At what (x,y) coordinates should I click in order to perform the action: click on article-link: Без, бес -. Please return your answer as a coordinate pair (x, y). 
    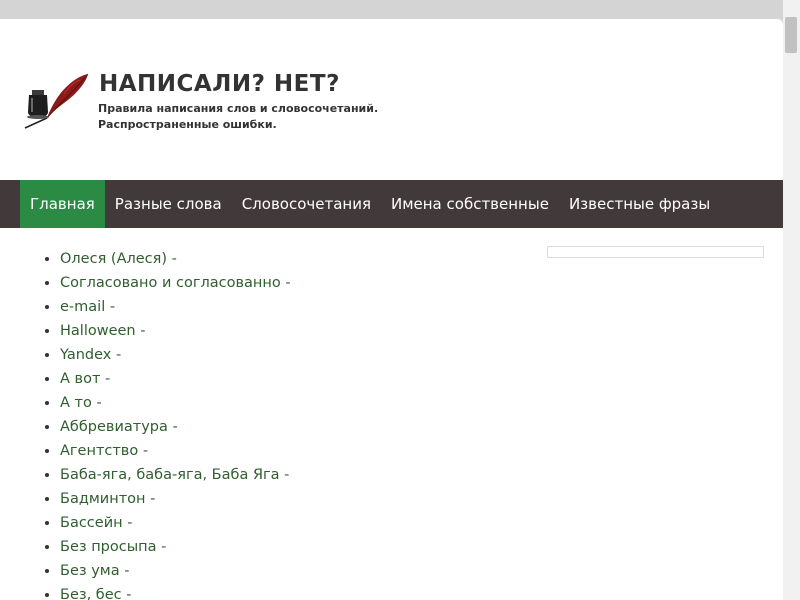
    Looking at the image, I should click on (95, 593).